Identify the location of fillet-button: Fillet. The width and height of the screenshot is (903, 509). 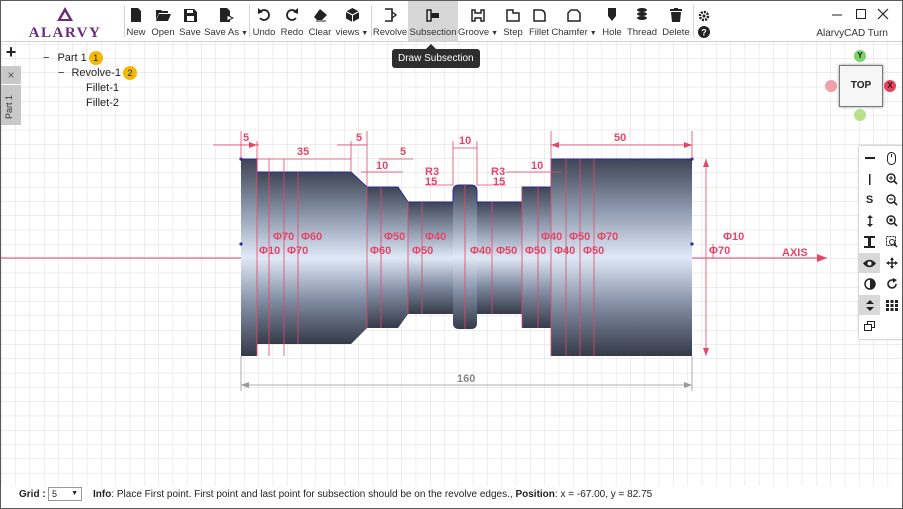
(539, 21).